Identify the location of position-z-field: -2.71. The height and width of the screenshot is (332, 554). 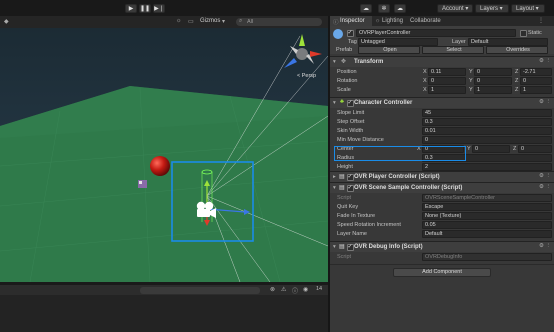
(536, 72).